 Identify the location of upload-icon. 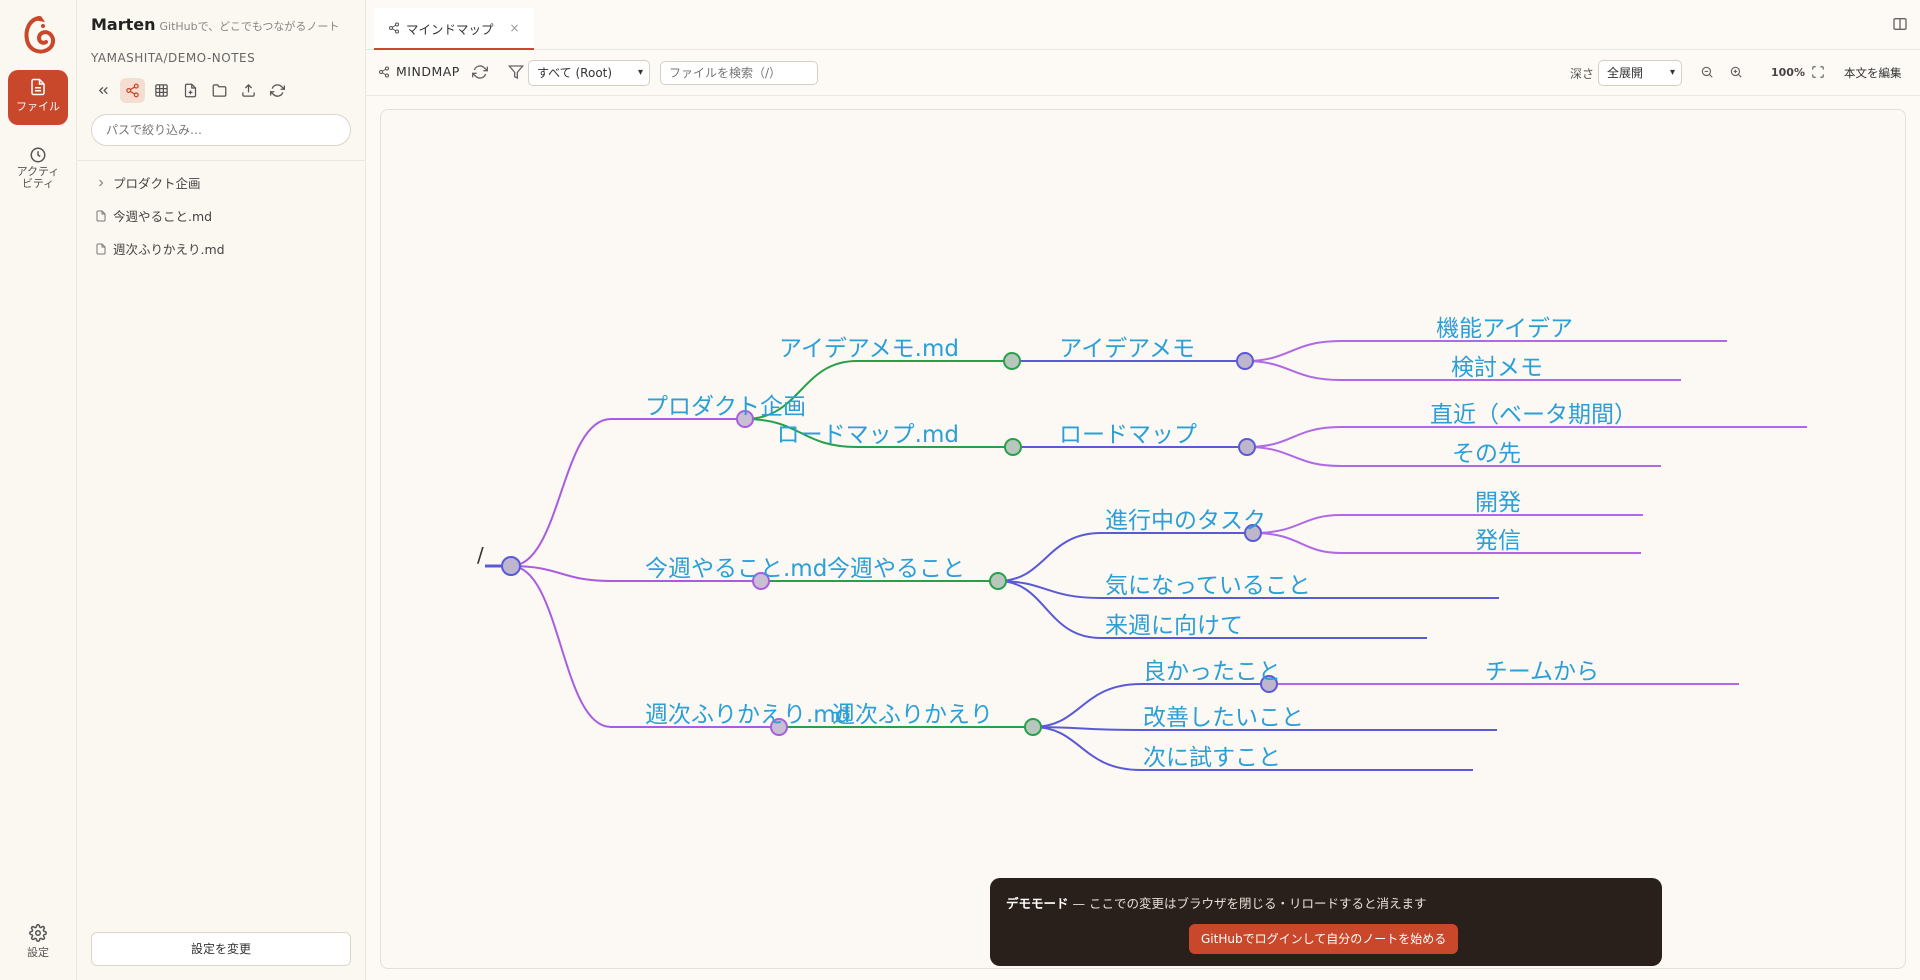
(248, 90).